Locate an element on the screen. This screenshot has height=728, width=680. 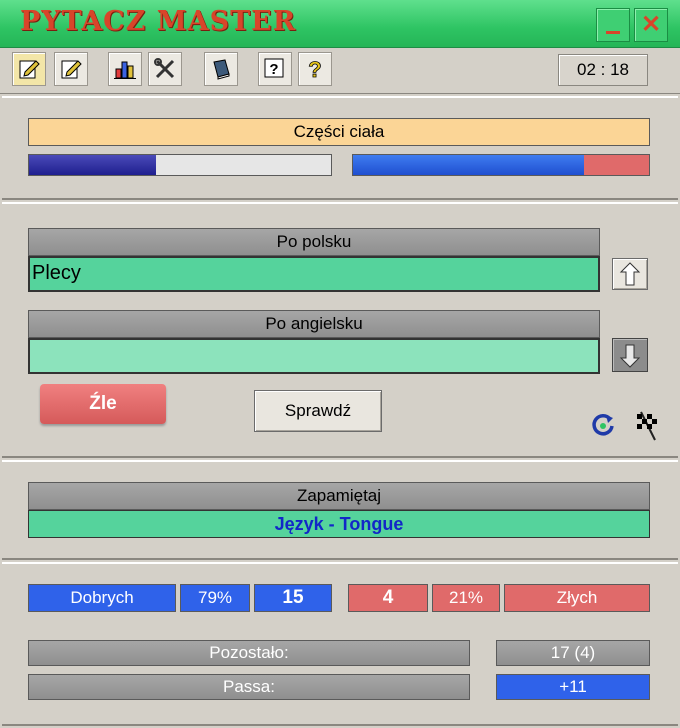
restart-icon is located at coordinates (603, 425).